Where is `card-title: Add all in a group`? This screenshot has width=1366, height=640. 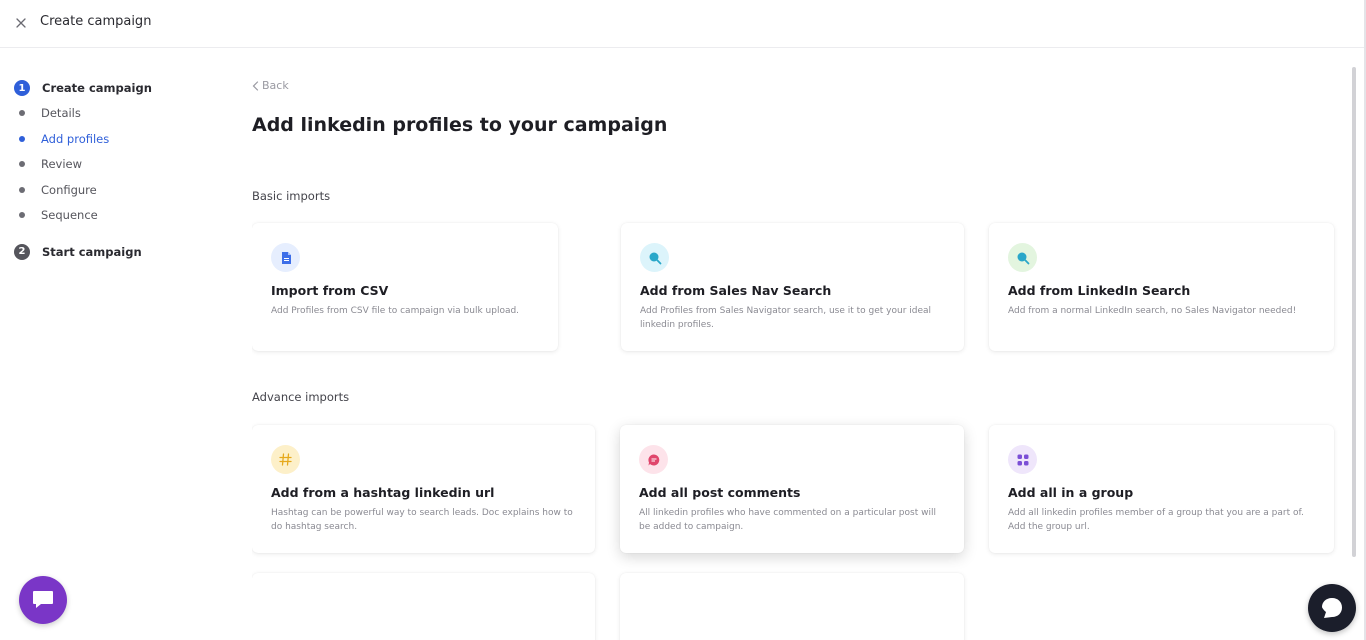 card-title: Add all in a group is located at coordinates (1071, 492).